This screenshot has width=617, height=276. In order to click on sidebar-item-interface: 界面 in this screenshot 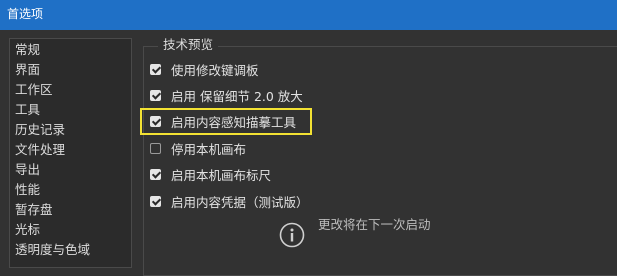, I will do `click(70, 70)`.